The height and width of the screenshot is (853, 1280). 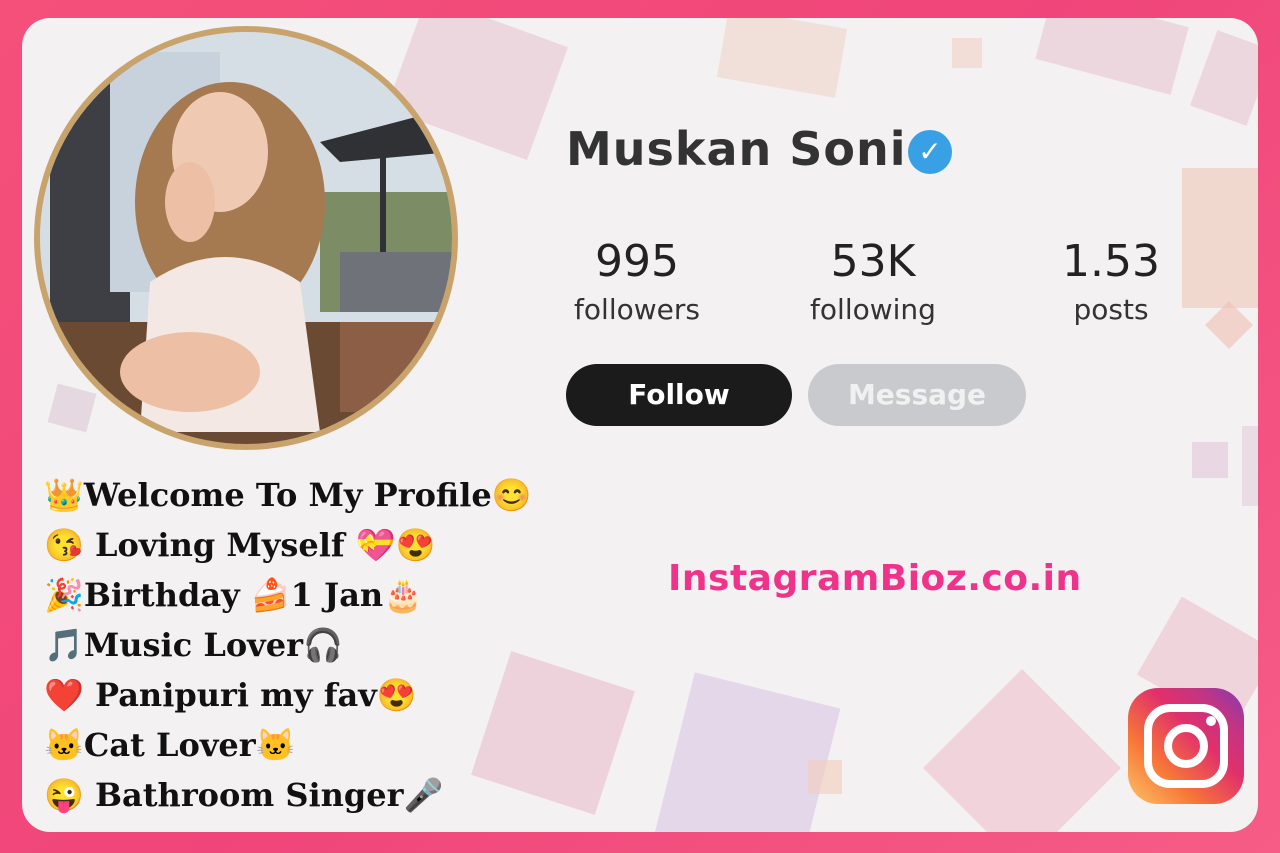 I want to click on stat-value: 995, so click(x=637, y=261).